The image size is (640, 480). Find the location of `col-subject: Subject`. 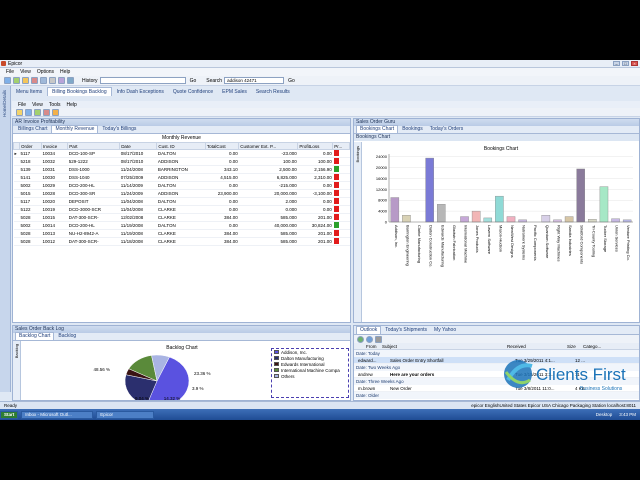

col-subject: Subject is located at coordinates (444, 346).